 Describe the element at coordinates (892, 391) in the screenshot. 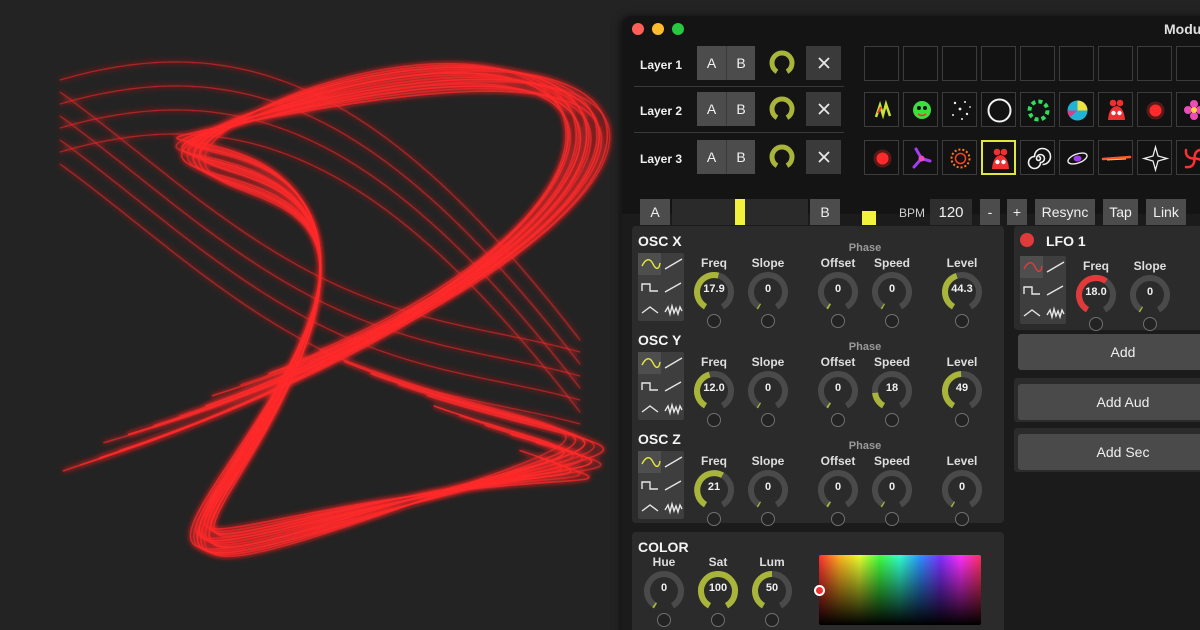

I see `osc-2-speed-knob: 18` at that location.